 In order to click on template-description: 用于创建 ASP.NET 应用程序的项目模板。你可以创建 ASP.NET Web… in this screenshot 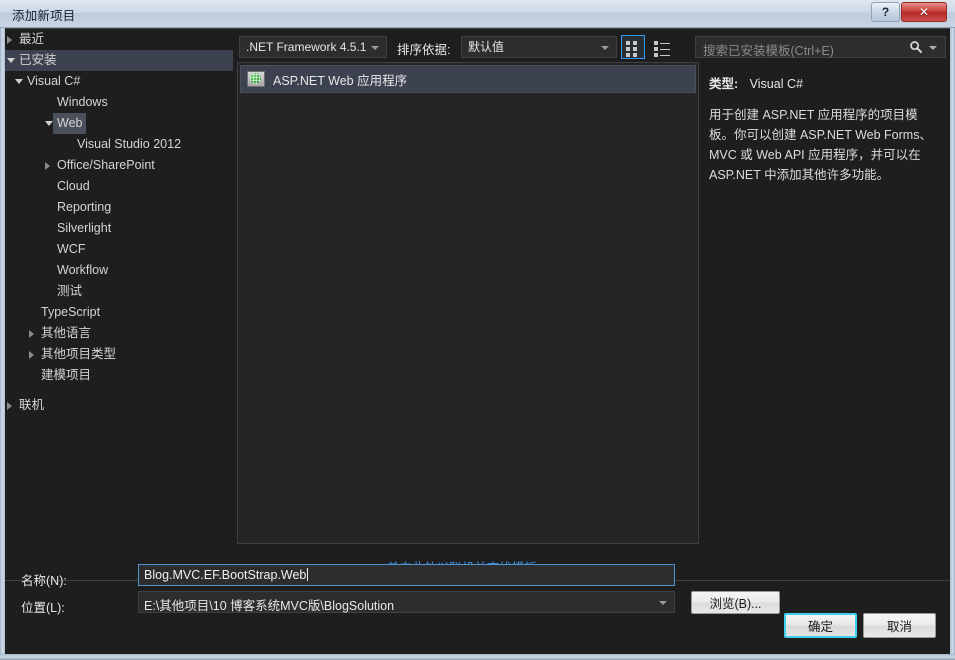, I will do `click(820, 145)`.